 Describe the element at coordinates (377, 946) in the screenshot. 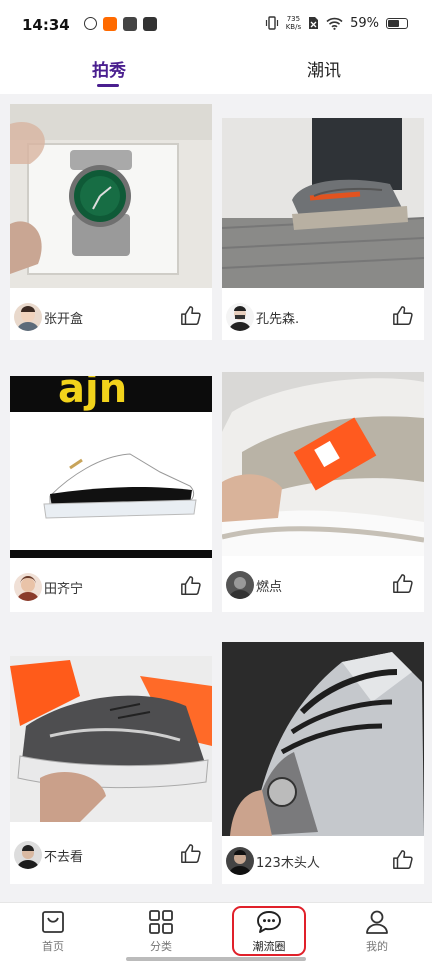

I see `nav-profile-label: 我的` at that location.